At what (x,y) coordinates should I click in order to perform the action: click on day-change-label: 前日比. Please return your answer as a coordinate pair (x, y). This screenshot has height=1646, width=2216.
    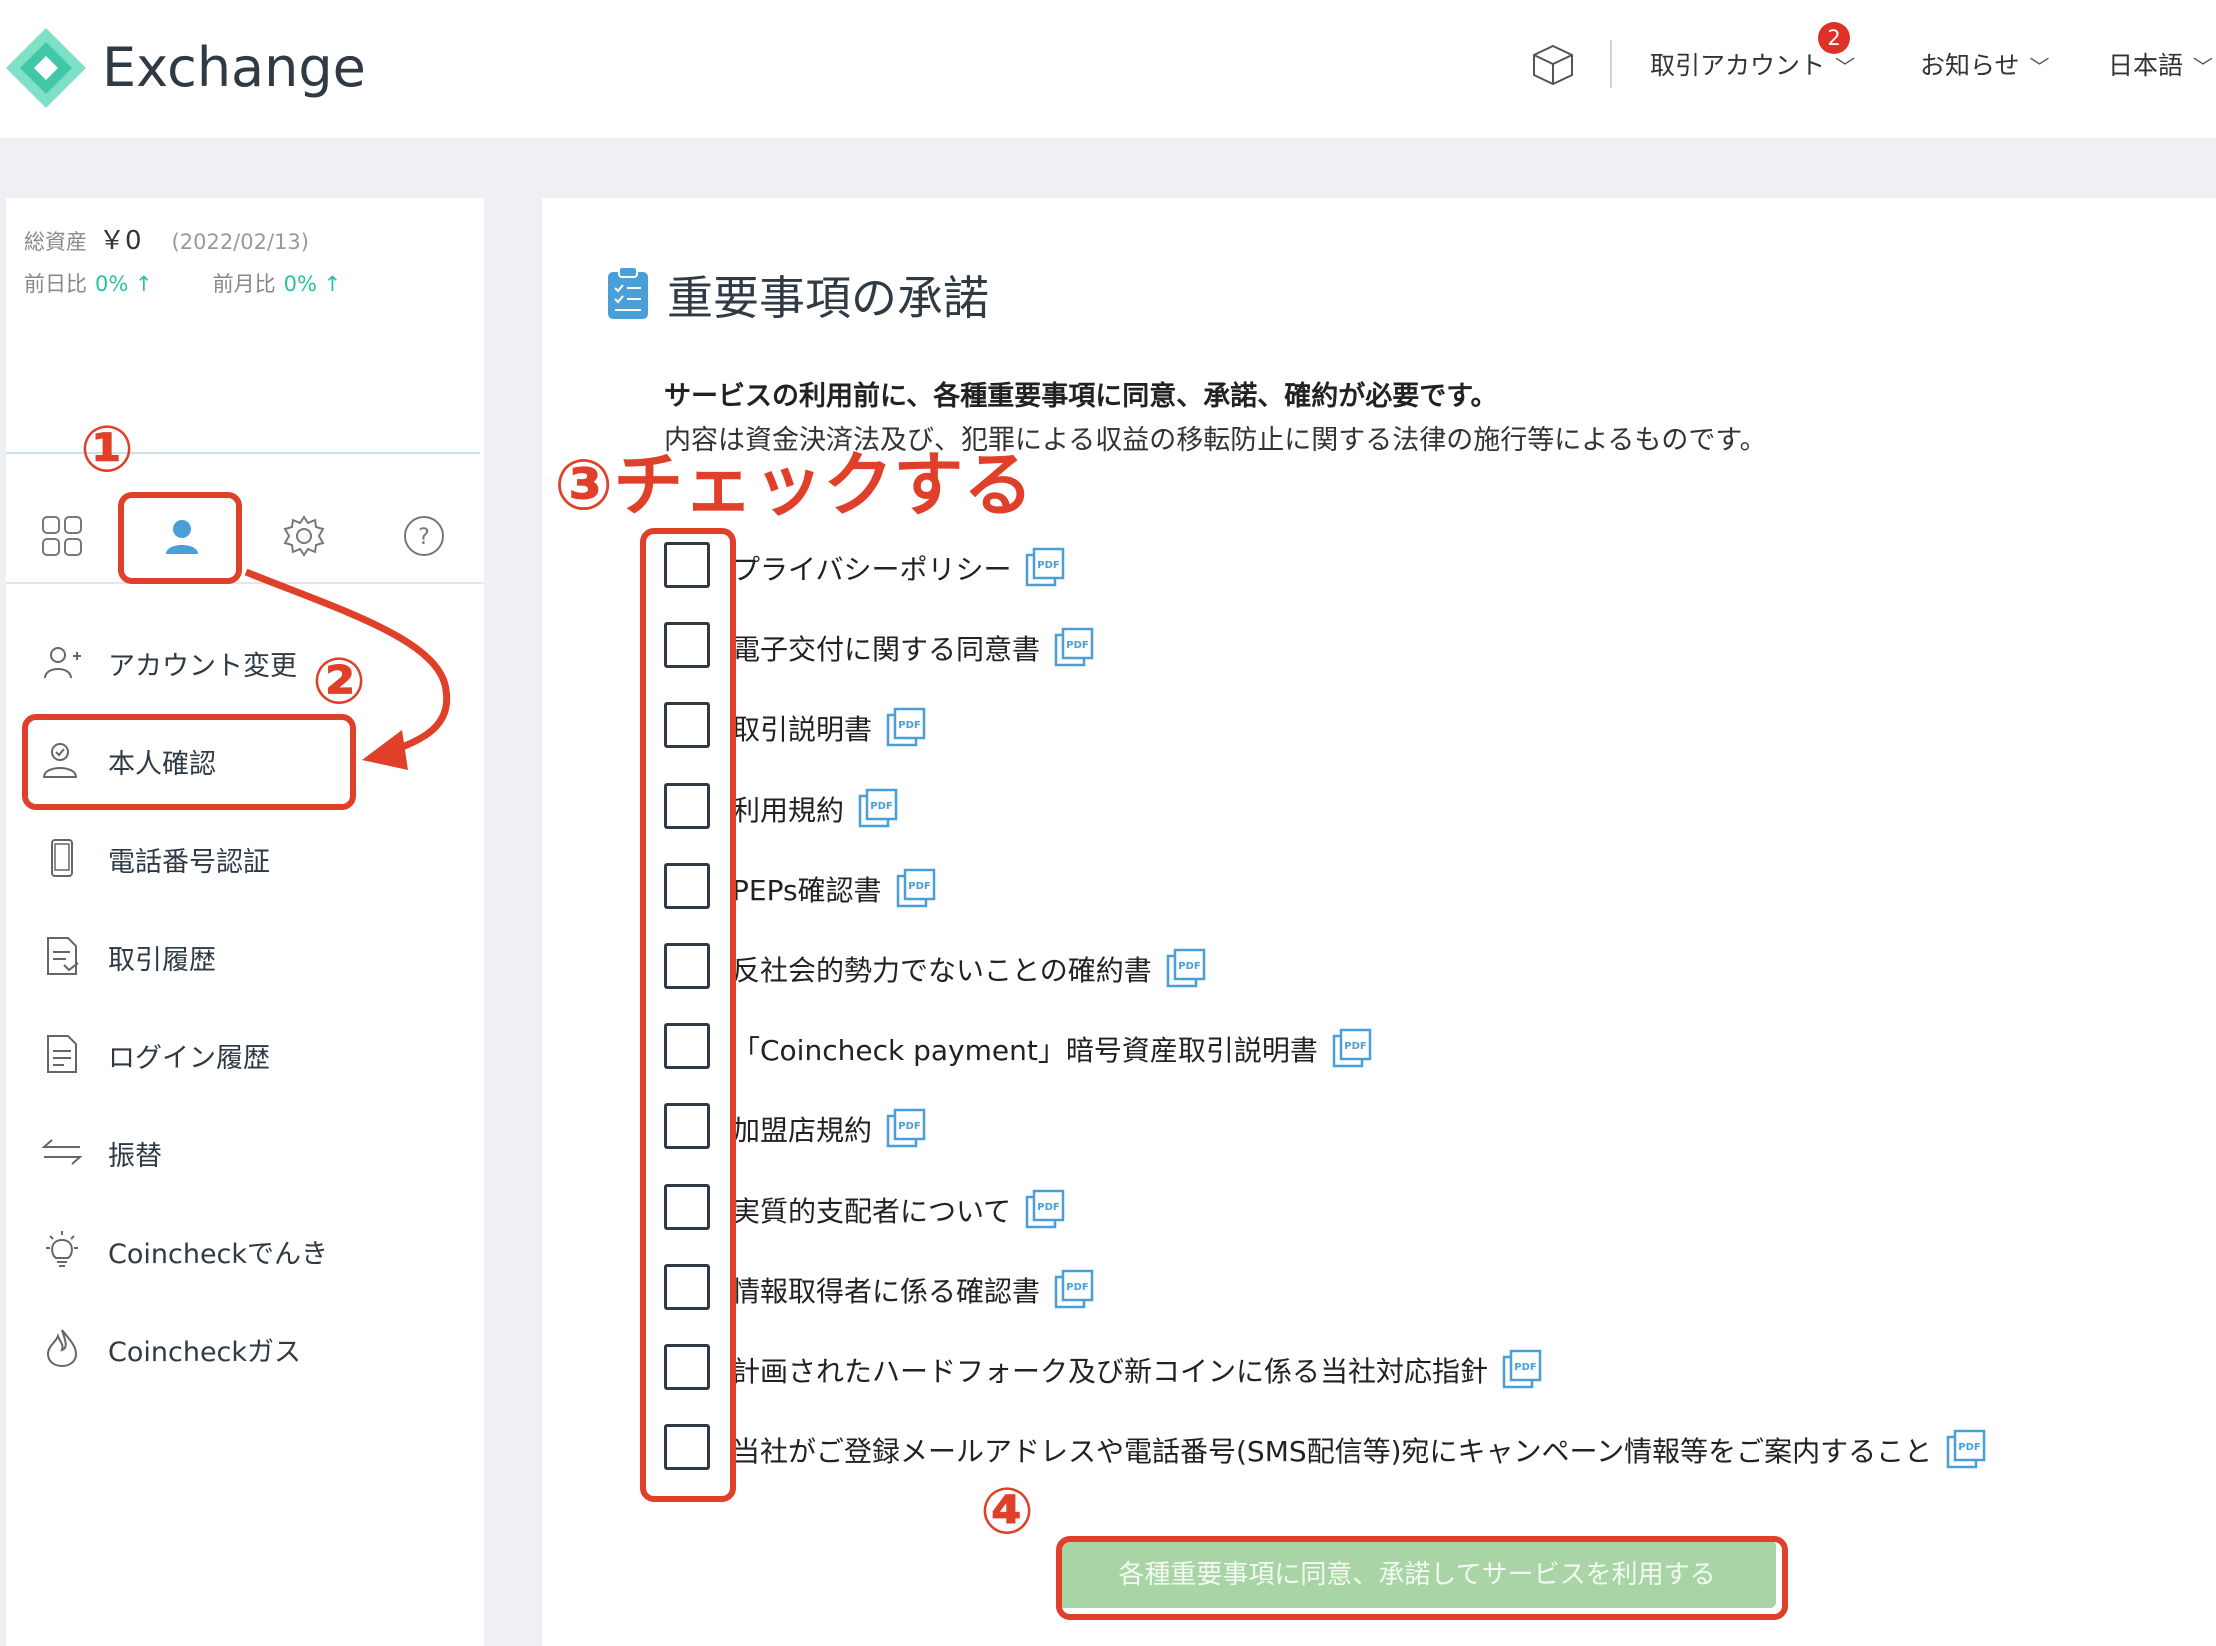
    Looking at the image, I should click on (55, 284).